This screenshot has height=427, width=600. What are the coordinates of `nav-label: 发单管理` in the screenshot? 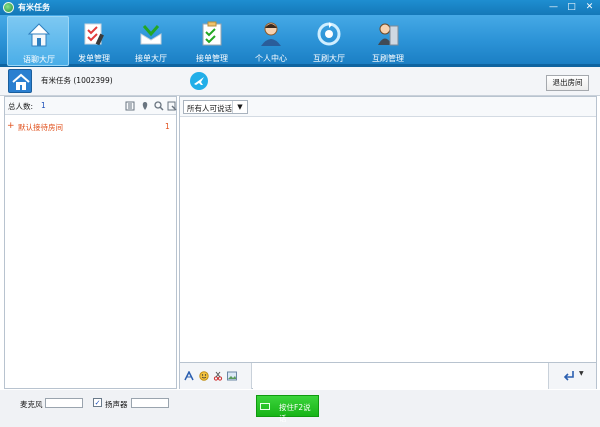 It's located at (94, 58).